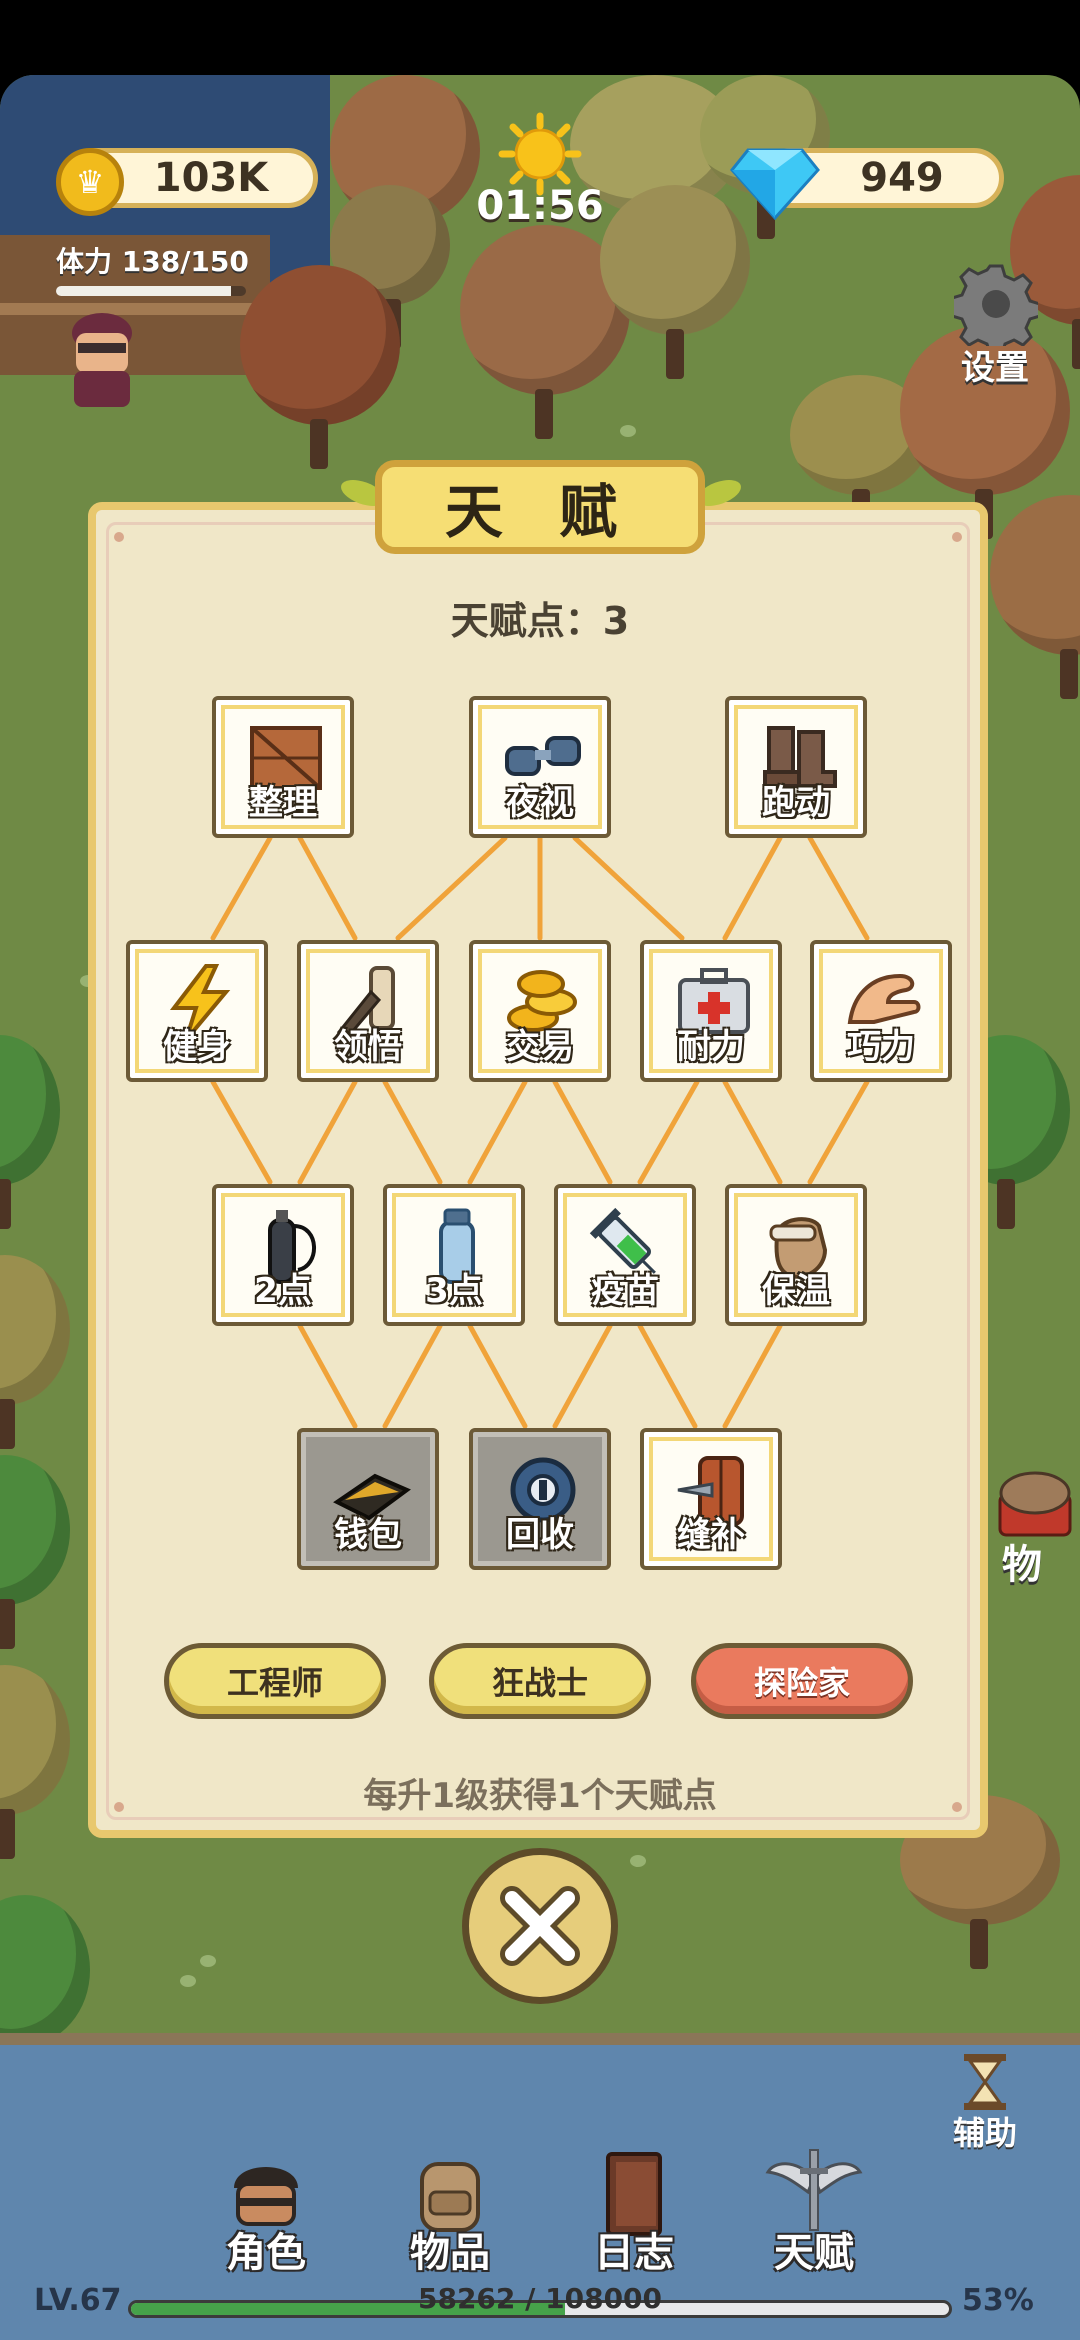 This screenshot has width=1080, height=2340. Describe the element at coordinates (796, 1255) in the screenshot. I see `talent-node-baowen: 保温` at that location.